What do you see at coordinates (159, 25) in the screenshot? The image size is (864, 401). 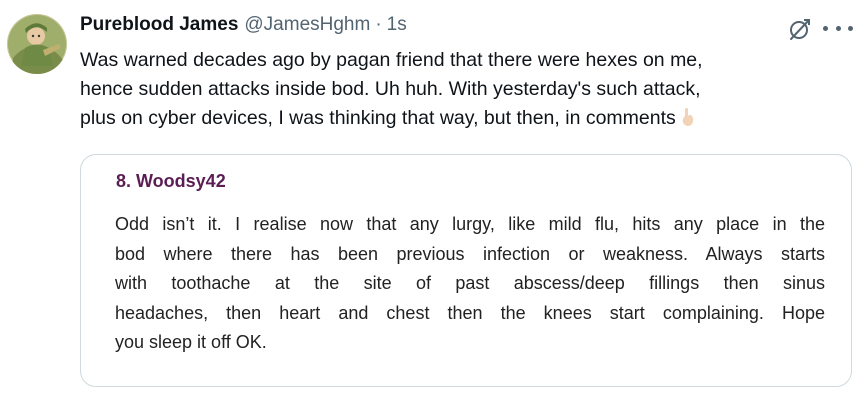 I see `display-name: Pureblood James` at bounding box center [159, 25].